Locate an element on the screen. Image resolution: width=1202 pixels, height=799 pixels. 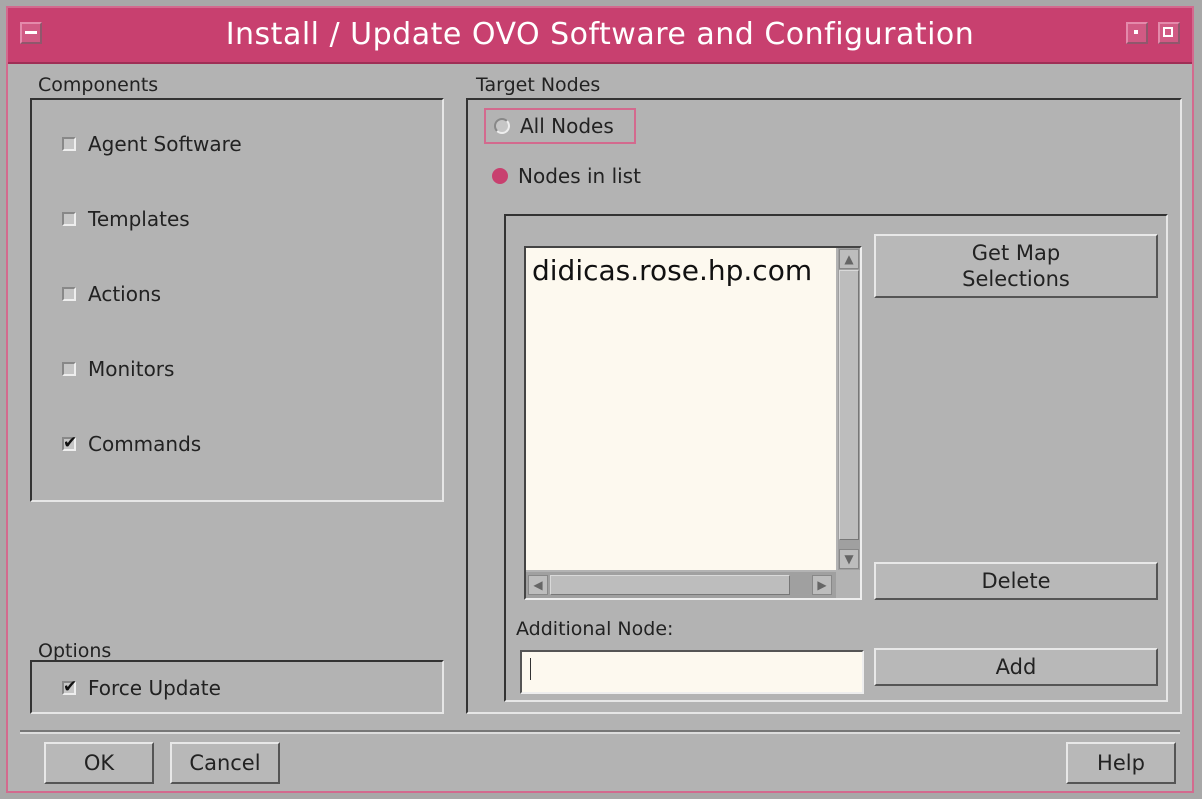
radio-off-icon is located at coordinates (502, 126).